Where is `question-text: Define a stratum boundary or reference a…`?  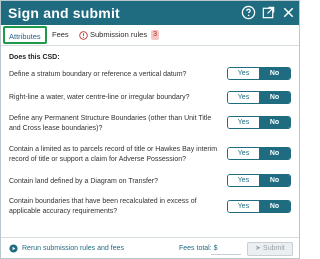 question-text: Define a stratum boundary or reference a… is located at coordinates (98, 74).